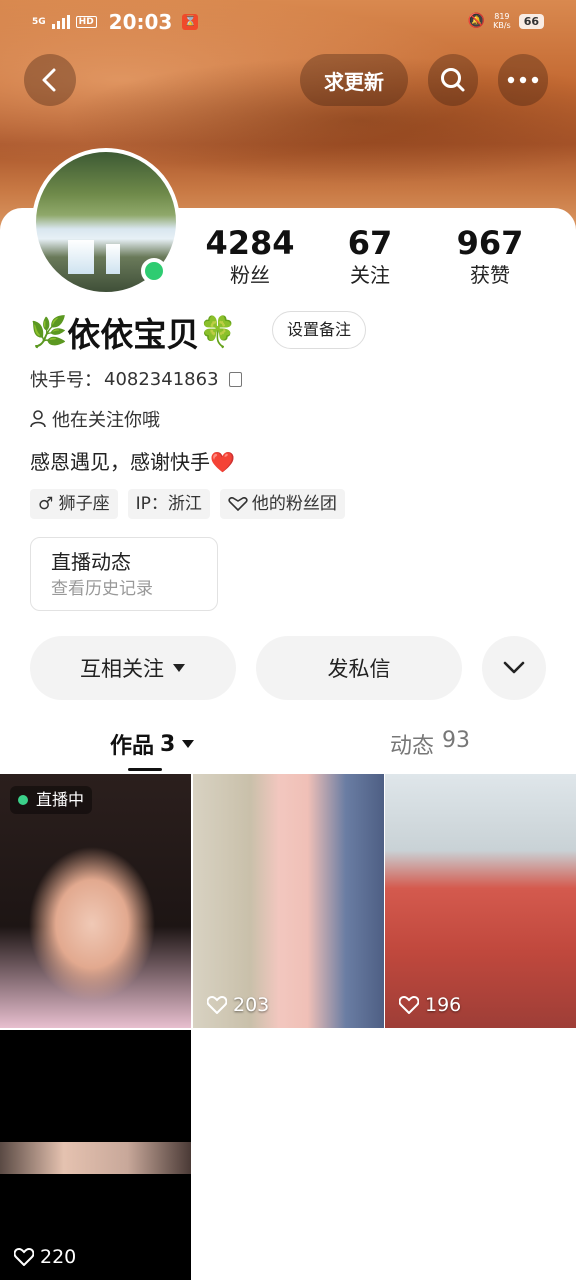 This screenshot has width=576, height=1280. Describe the element at coordinates (222, 462) in the screenshot. I see `heart-emoji: ❤️` at that location.